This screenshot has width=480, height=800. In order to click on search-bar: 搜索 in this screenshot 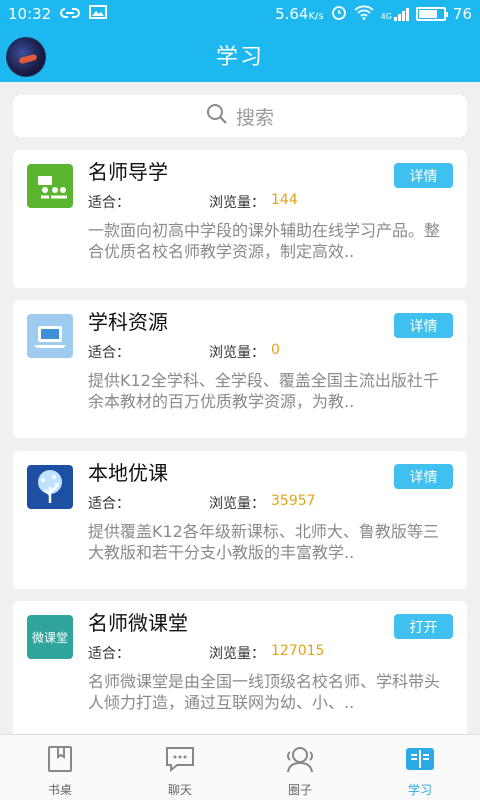, I will do `click(240, 116)`.